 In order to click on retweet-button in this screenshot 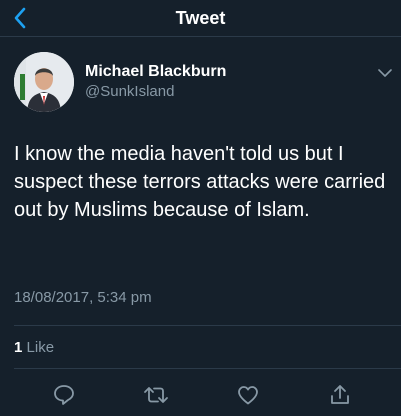, I will do `click(156, 395)`.